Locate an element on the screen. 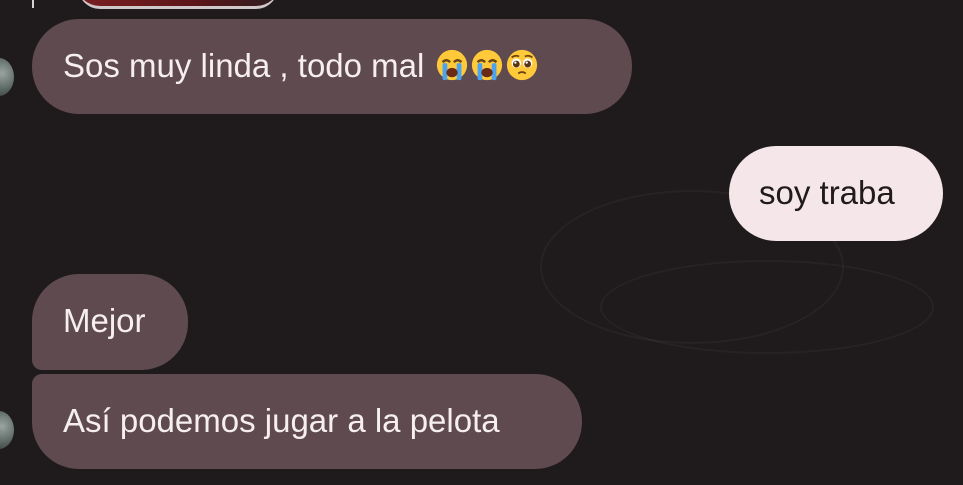  message-text: Mejor is located at coordinates (104, 320).